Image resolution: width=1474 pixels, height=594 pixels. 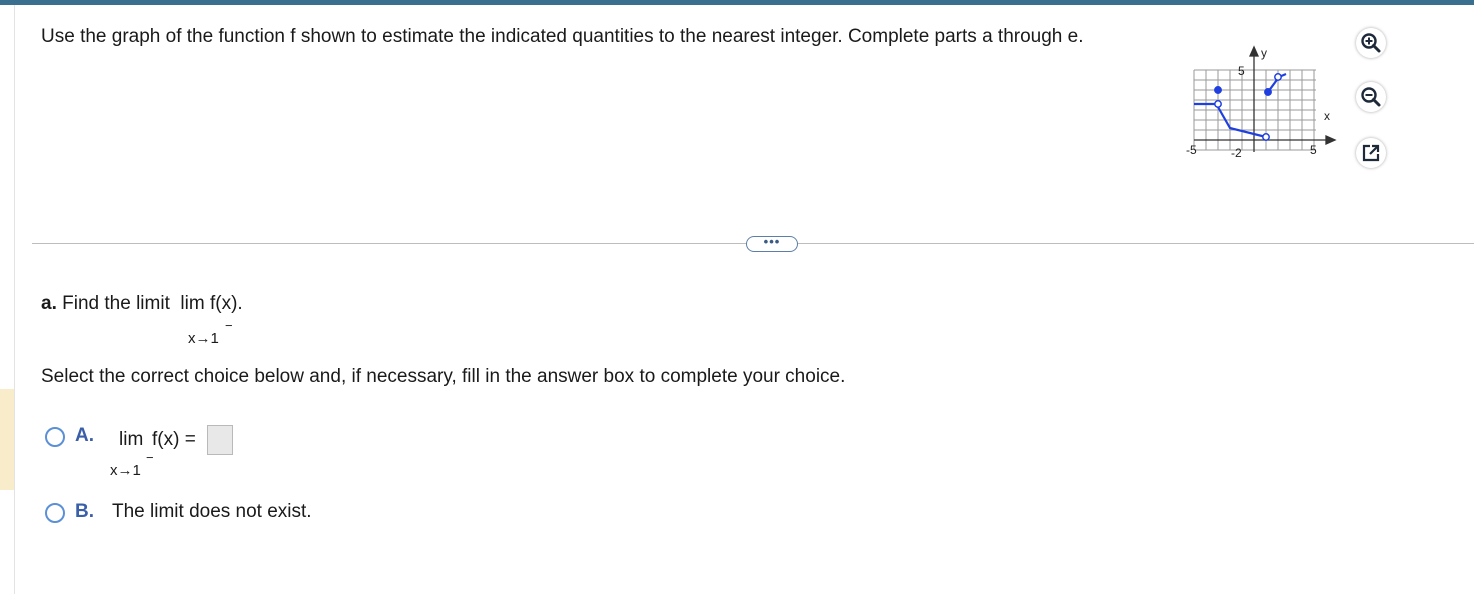 What do you see at coordinates (226, 303) in the screenshot?
I see `part-a-func: f(x).` at bounding box center [226, 303].